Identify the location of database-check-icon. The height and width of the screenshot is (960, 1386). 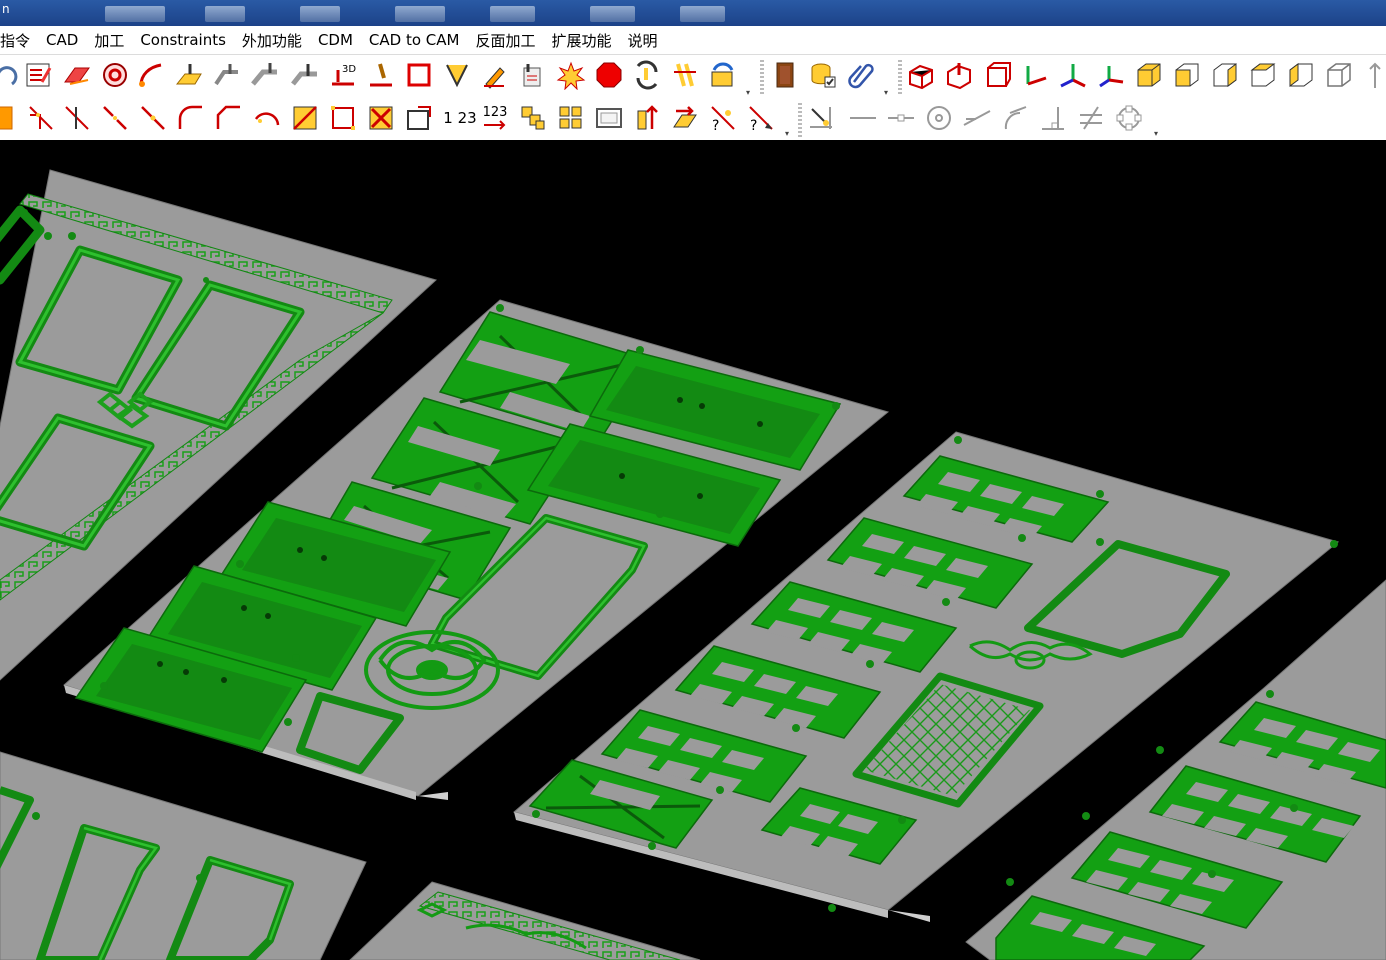
(823, 75).